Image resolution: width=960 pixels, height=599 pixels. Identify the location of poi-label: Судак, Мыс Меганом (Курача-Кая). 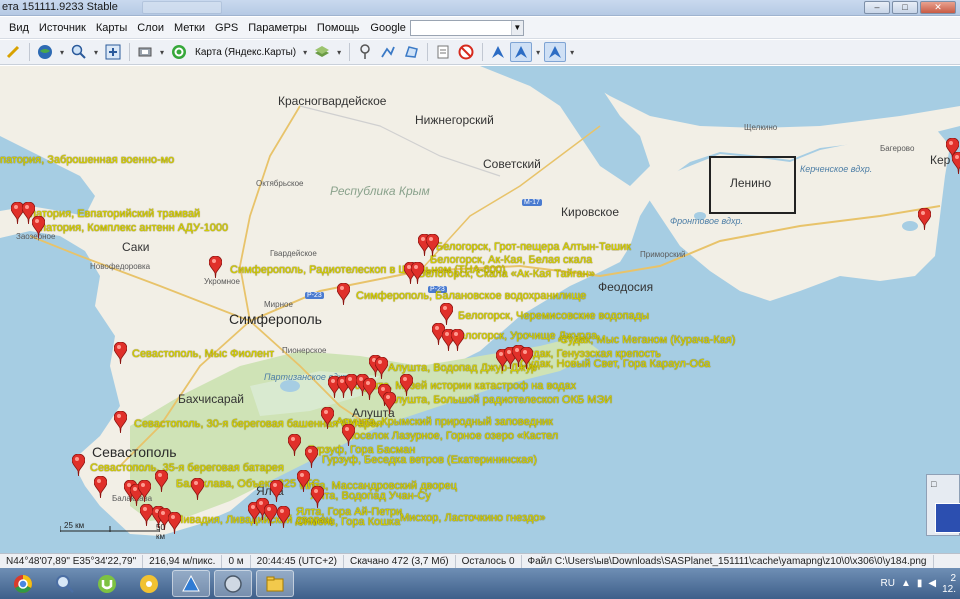
(647, 340).